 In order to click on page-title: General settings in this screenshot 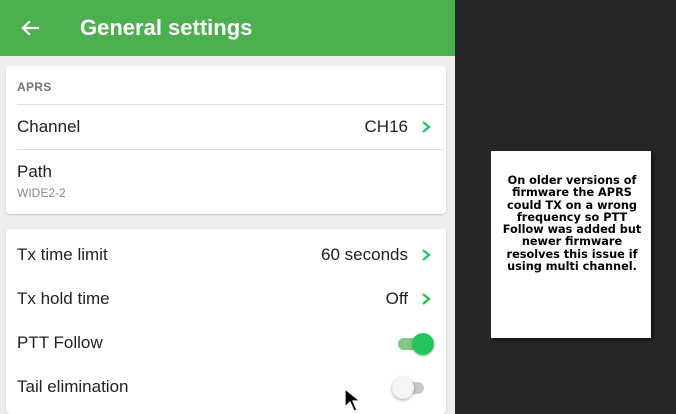, I will do `click(166, 27)`.